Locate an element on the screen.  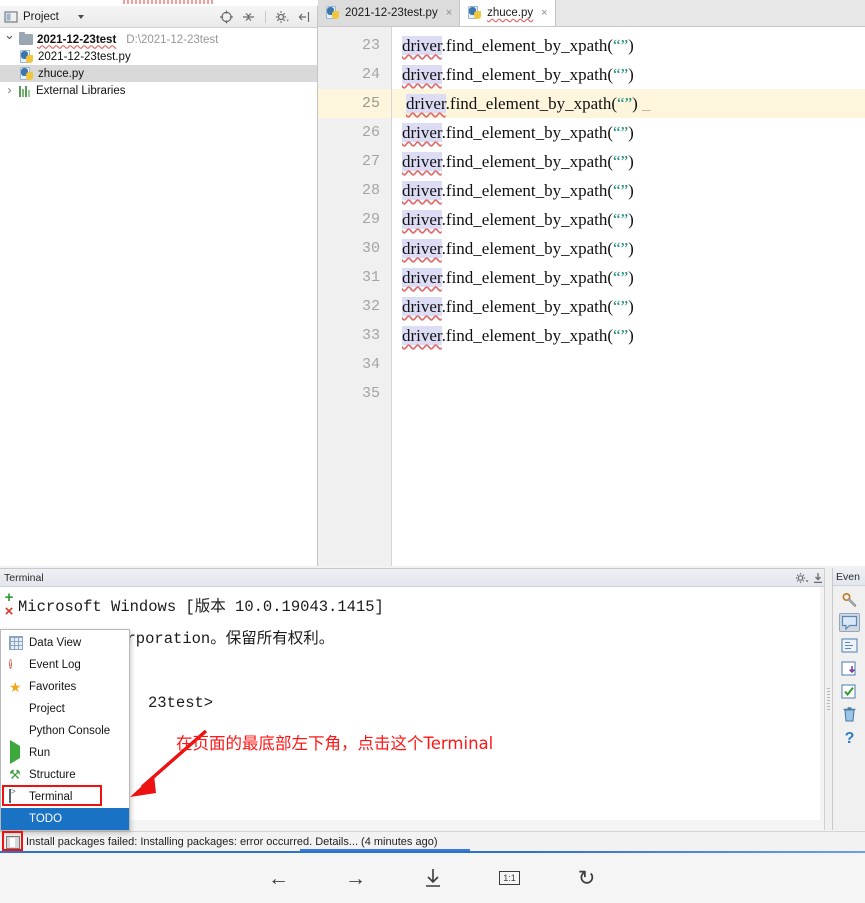
menu-item-terminal: Terminal is located at coordinates (65, 797).